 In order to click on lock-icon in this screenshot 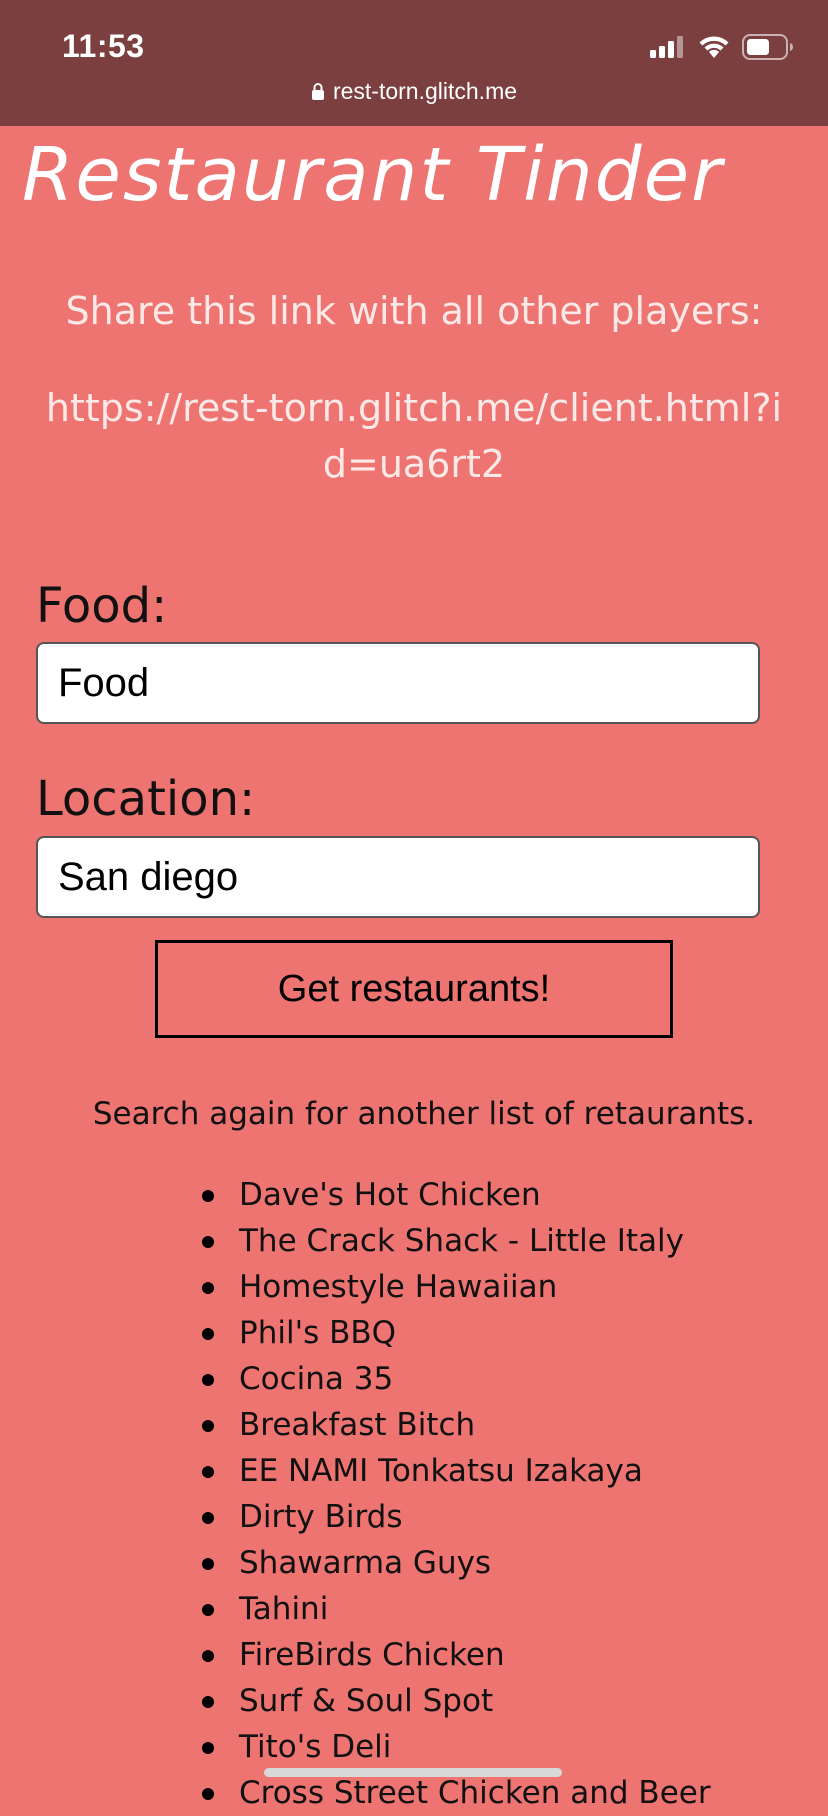, I will do `click(318, 92)`.